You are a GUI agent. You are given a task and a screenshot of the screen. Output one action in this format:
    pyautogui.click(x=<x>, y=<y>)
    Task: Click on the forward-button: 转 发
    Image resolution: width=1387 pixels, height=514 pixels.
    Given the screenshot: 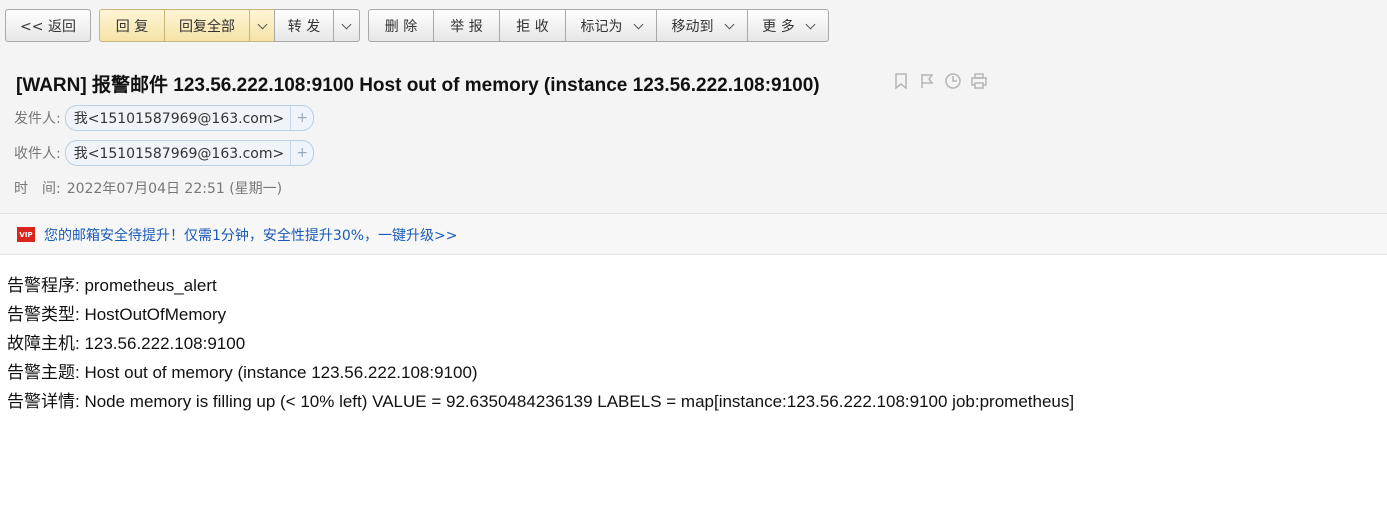 What is the action you would take?
    pyautogui.click(x=304, y=25)
    